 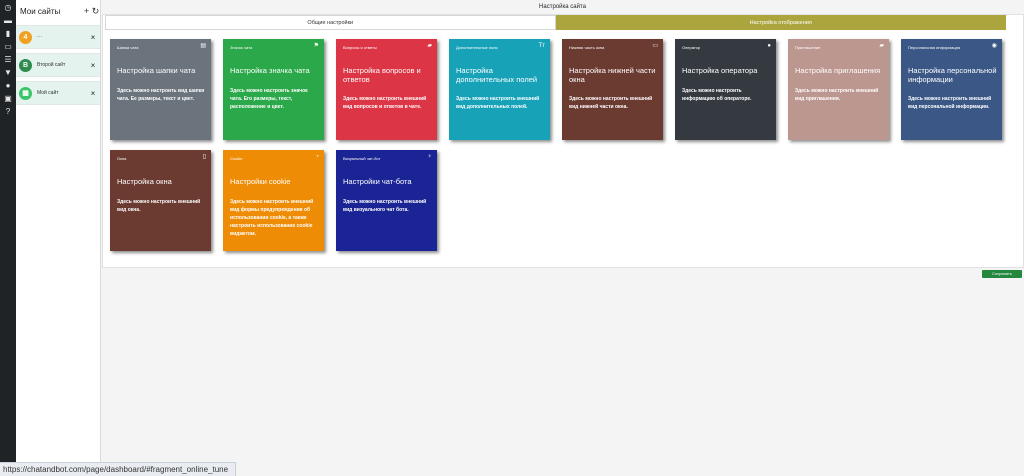 I want to click on card-description: Здесь можно настроить внешний вид окна., so click(x=159, y=206).